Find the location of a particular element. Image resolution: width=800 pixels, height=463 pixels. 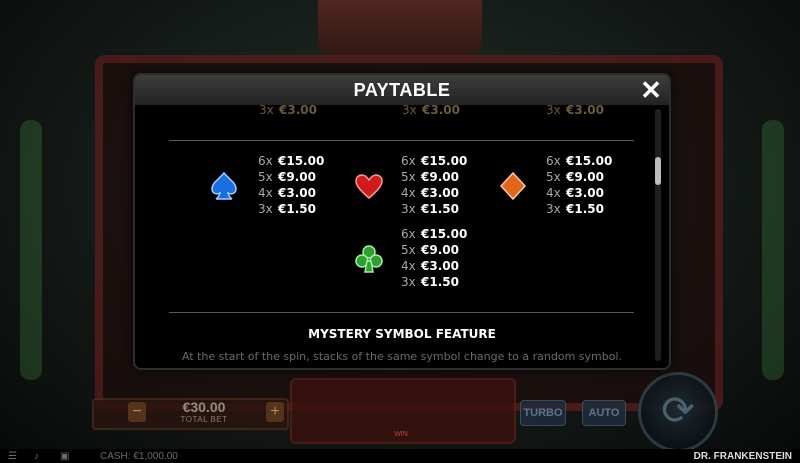

close-button: ✕ is located at coordinates (651, 90).